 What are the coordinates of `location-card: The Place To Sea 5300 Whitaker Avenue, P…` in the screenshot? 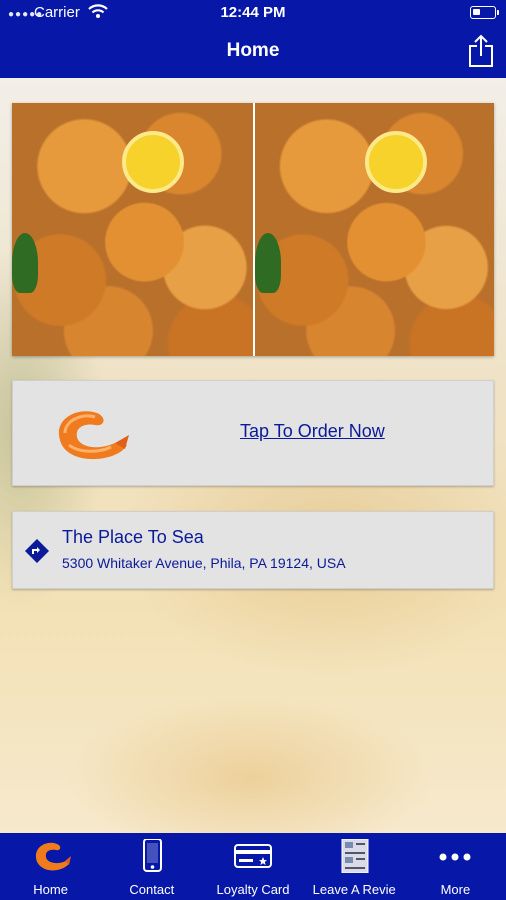 It's located at (253, 550).